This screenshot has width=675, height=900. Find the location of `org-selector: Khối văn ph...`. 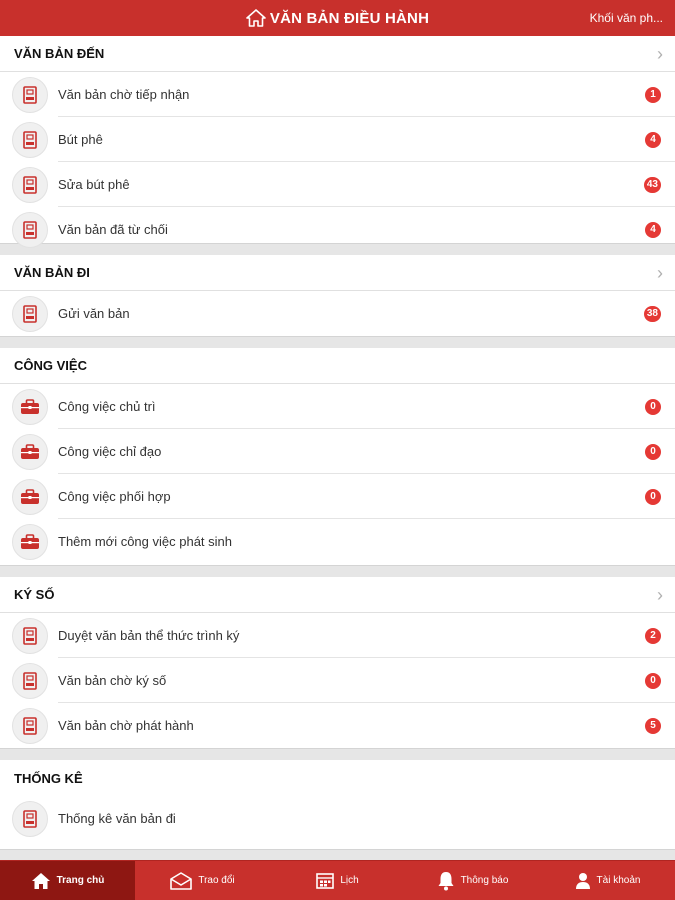

org-selector: Khối văn ph... is located at coordinates (626, 18).